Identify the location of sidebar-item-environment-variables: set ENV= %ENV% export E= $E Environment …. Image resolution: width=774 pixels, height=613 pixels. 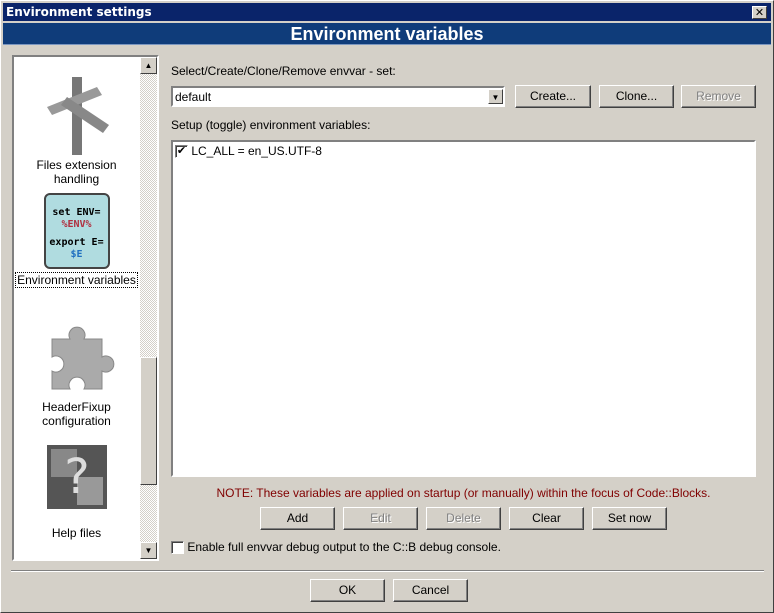
(76, 240).